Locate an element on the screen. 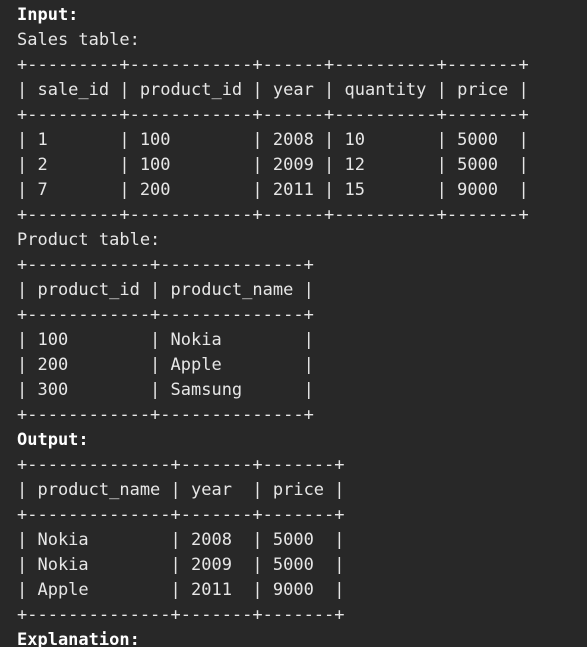 The width and height of the screenshot is (587, 647). table-row: | Nokia | 2008 | 5000 | is located at coordinates (181, 540).